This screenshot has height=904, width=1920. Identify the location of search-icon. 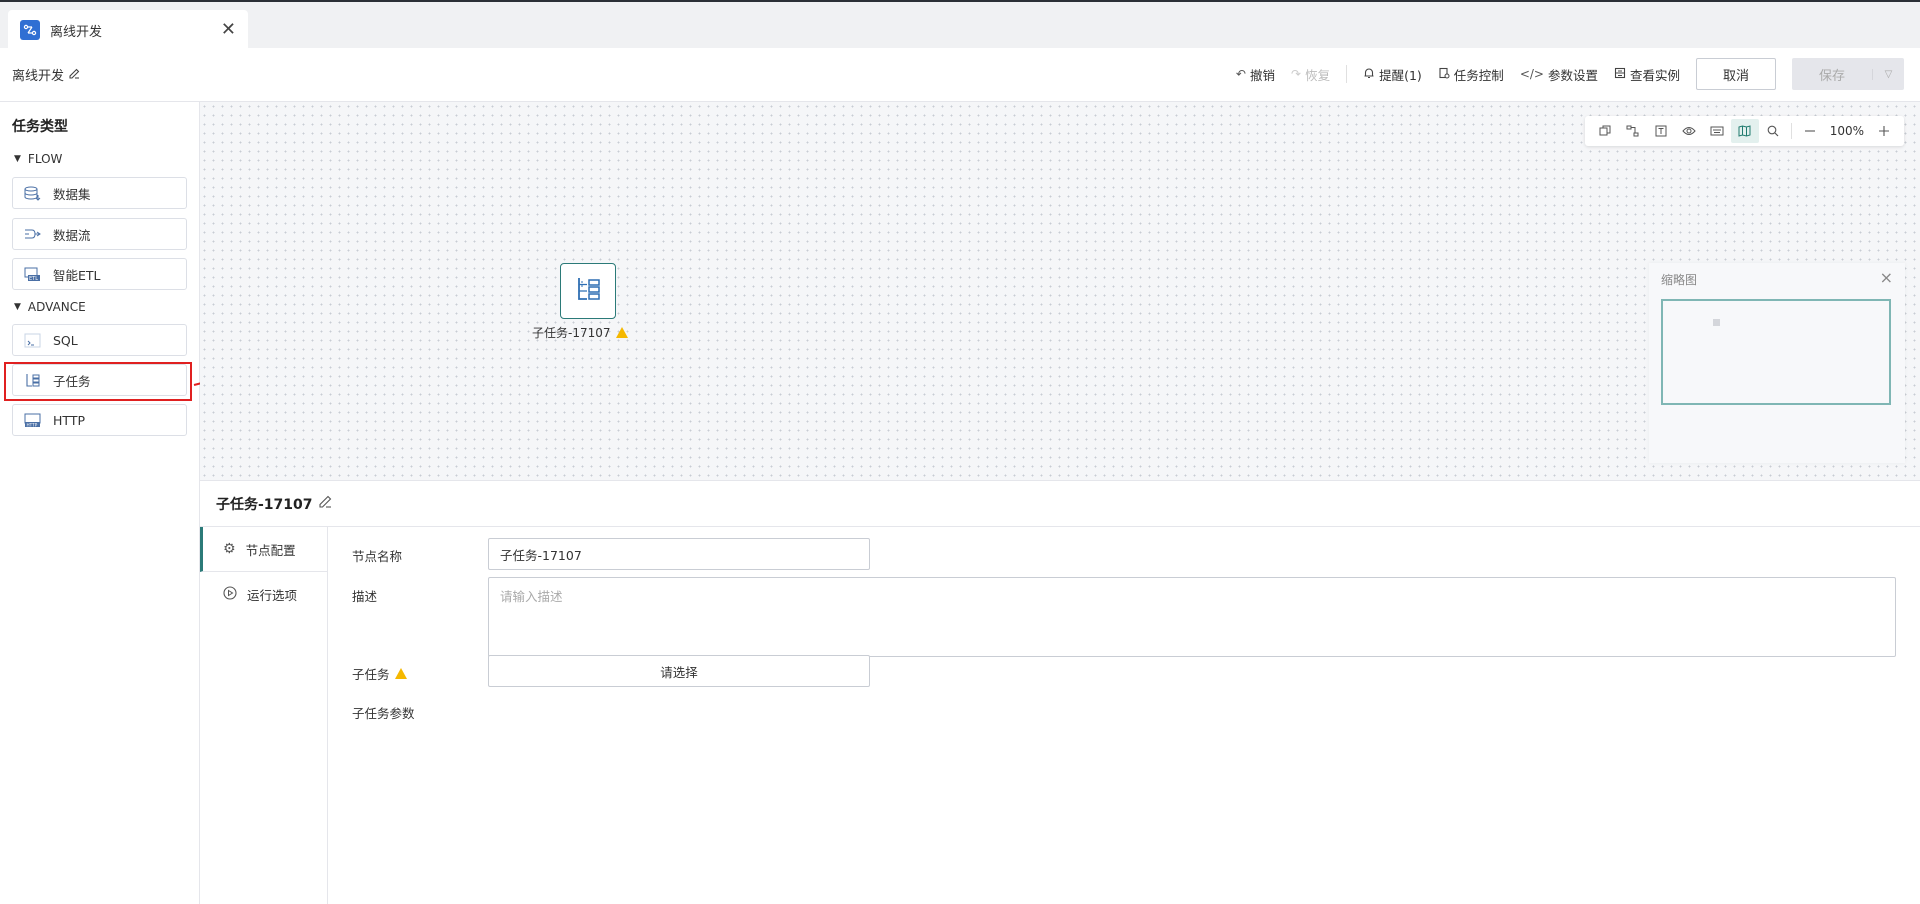
(1773, 131).